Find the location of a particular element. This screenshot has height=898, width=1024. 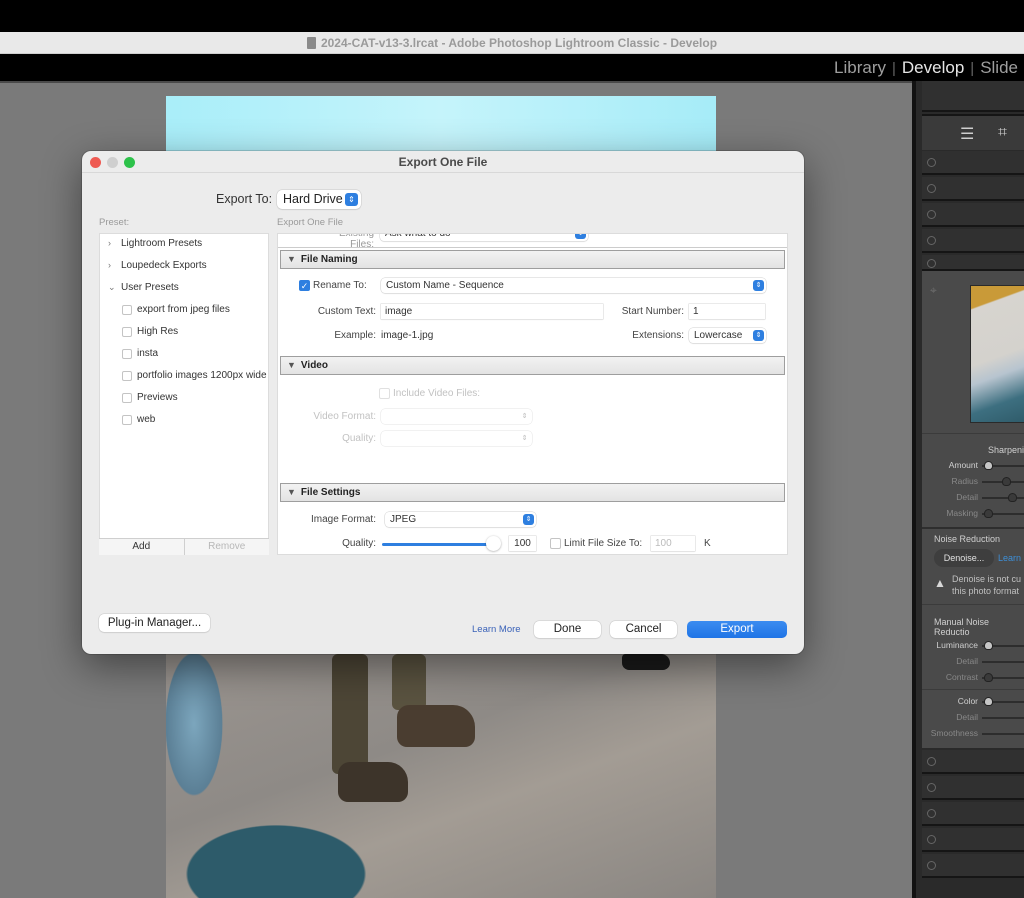

minimize-button is located at coordinates (112, 162).